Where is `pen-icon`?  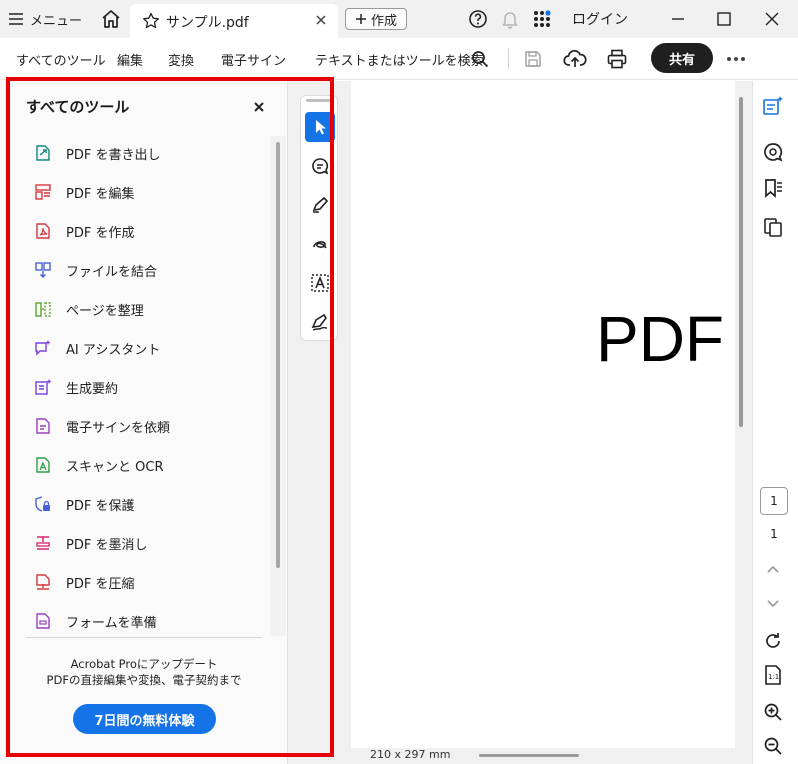
pen-icon is located at coordinates (320, 204).